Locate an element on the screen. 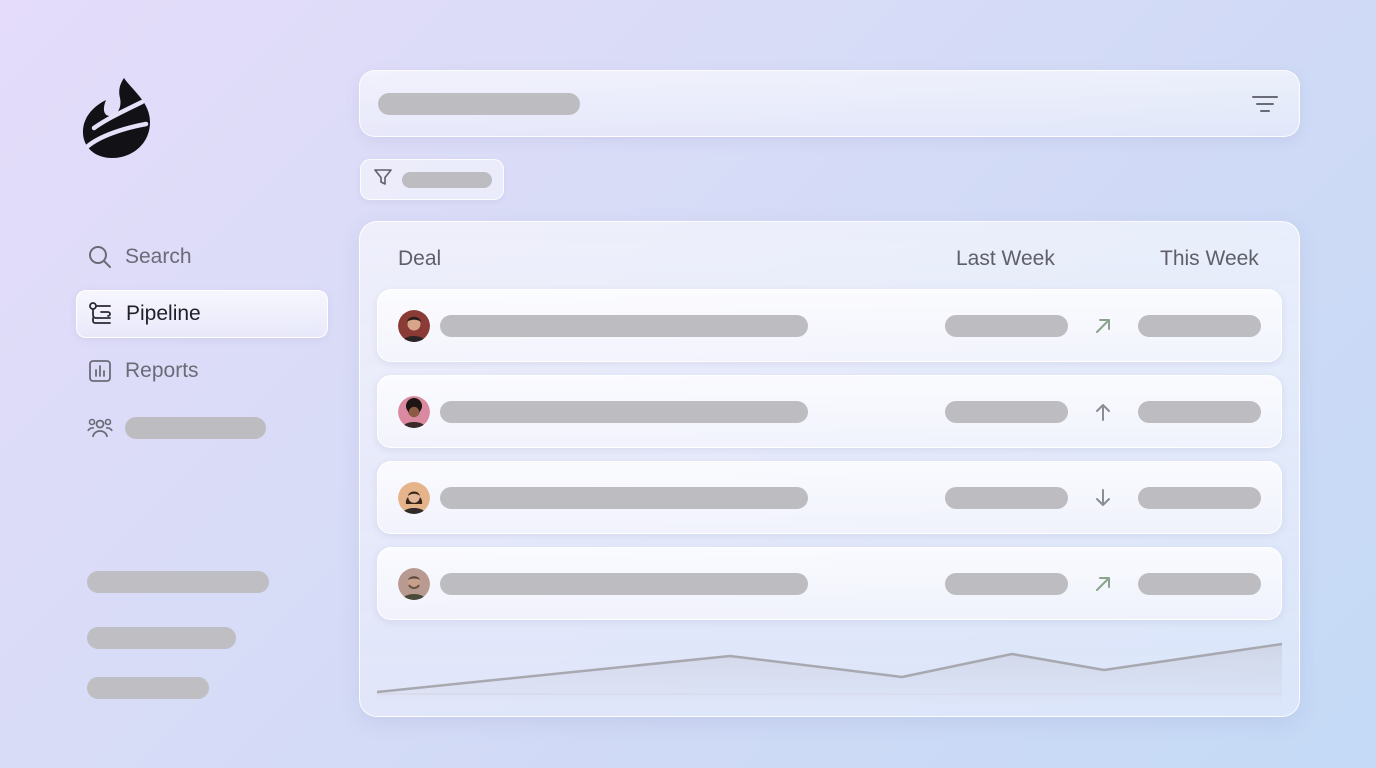 This screenshot has height=768, width=1376. top-search-bar is located at coordinates (829, 103).